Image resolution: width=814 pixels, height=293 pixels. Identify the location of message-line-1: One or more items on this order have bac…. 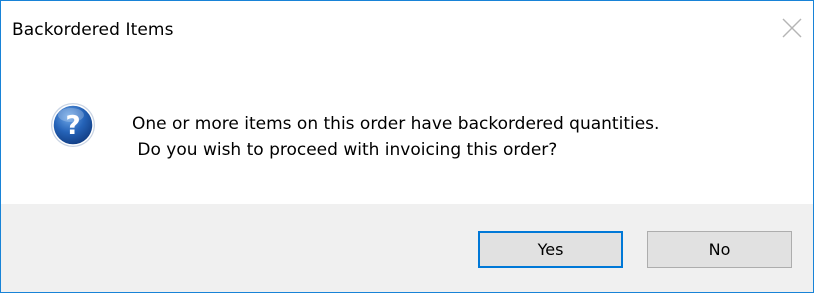
(396, 124).